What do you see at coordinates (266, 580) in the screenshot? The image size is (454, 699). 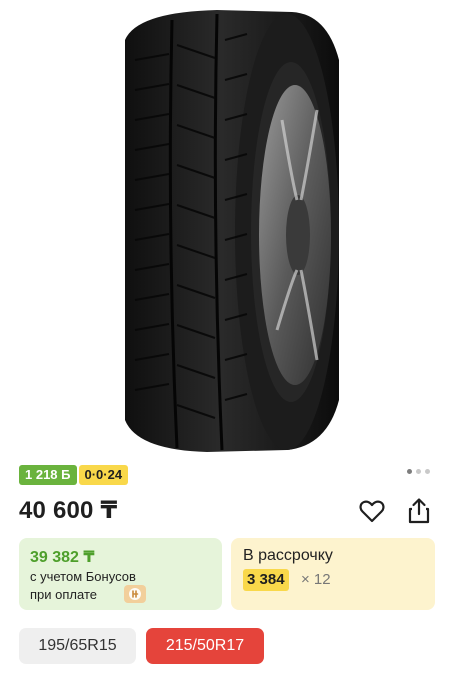 I see `installment-amount: 3 384` at bounding box center [266, 580].